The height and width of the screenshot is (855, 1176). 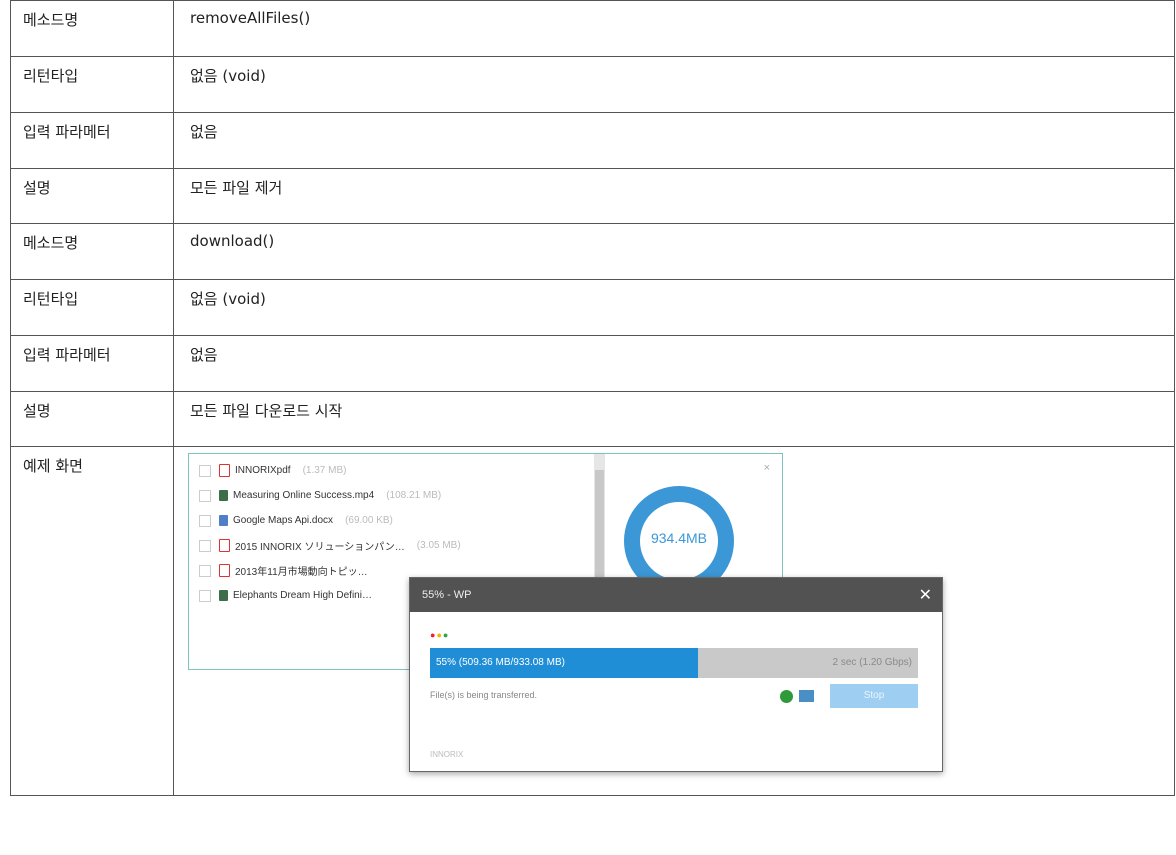 I want to click on dialog-titlebar: 55% - WP ✕, so click(x=676, y=595).